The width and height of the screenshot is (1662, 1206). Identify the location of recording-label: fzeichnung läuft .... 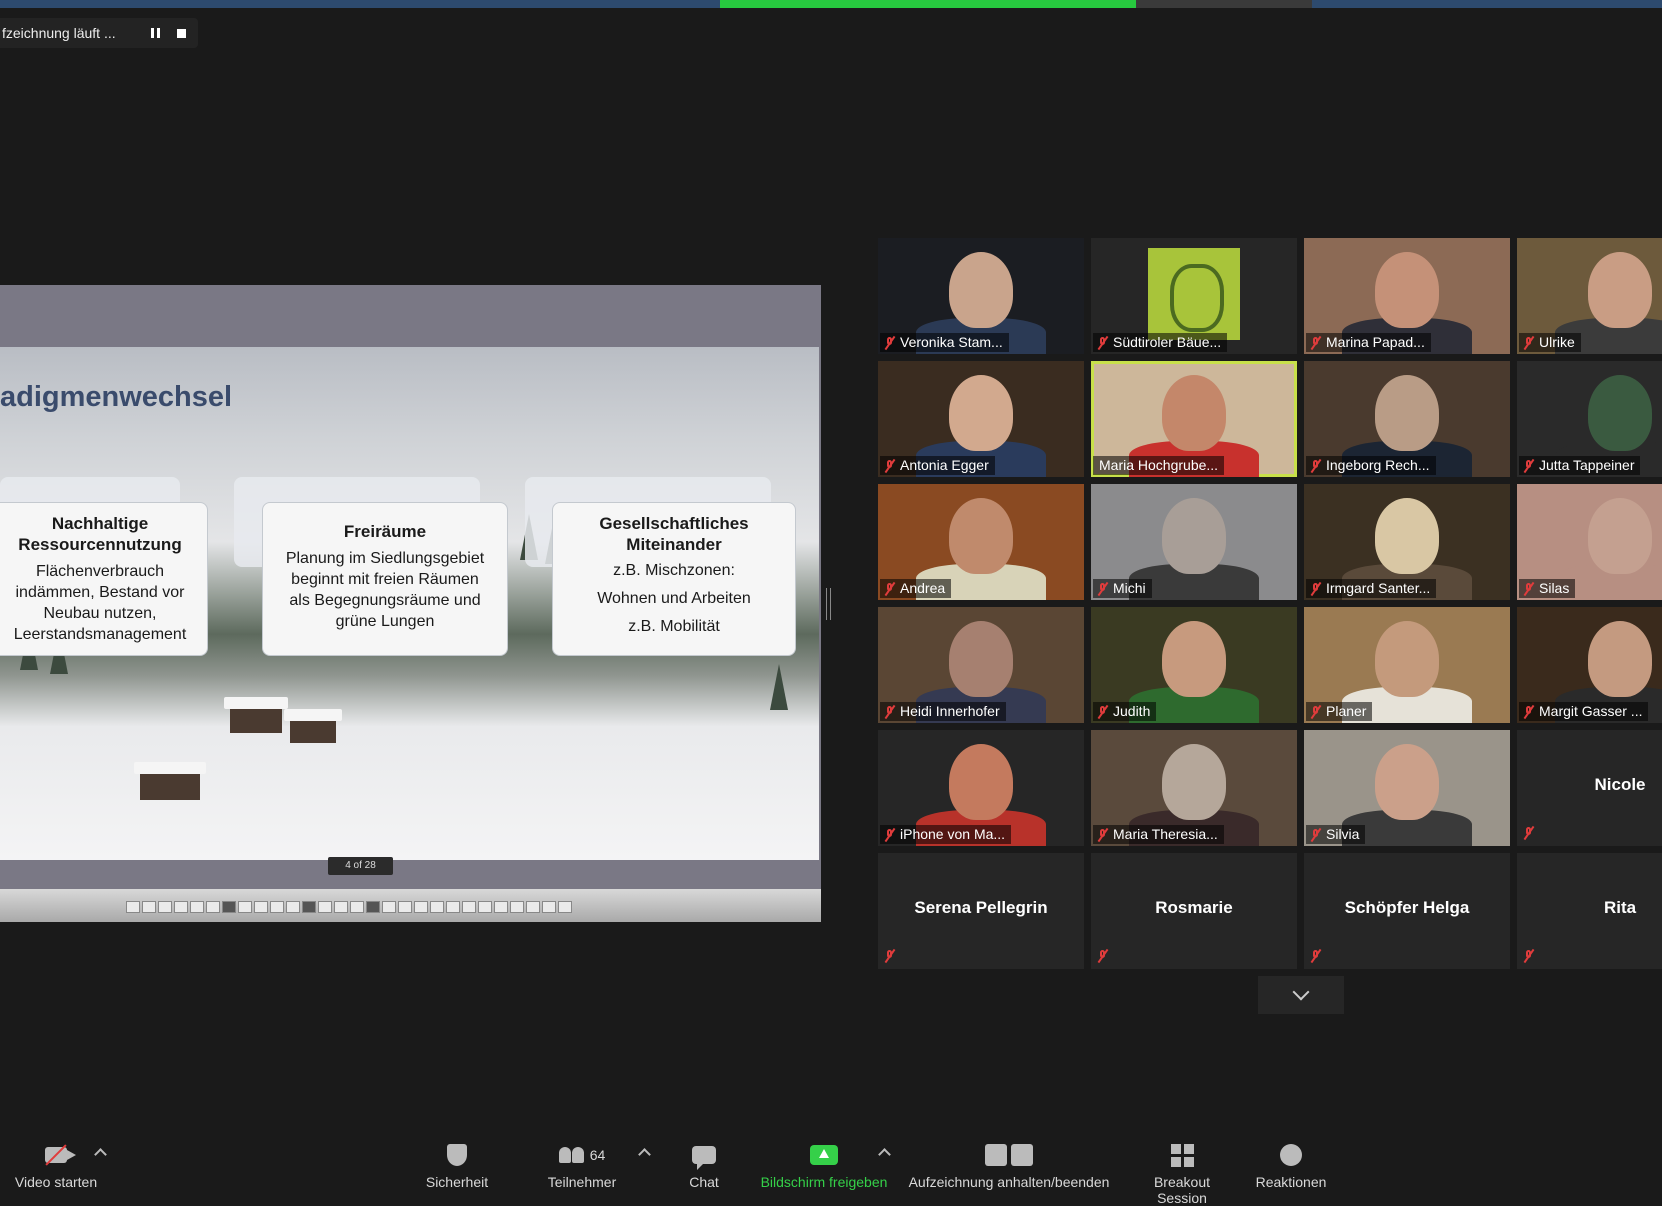
(59, 33).